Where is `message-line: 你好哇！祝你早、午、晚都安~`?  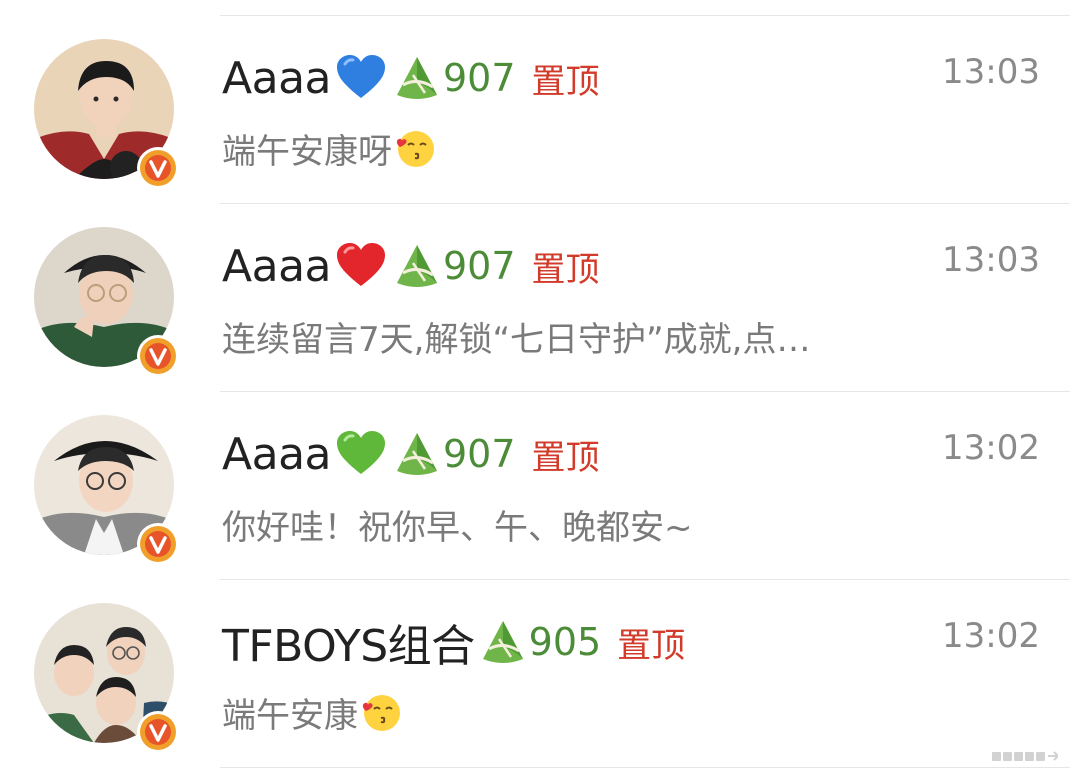
message-line: 你好哇！祝你早、午、晚都安~ is located at coordinates (457, 524).